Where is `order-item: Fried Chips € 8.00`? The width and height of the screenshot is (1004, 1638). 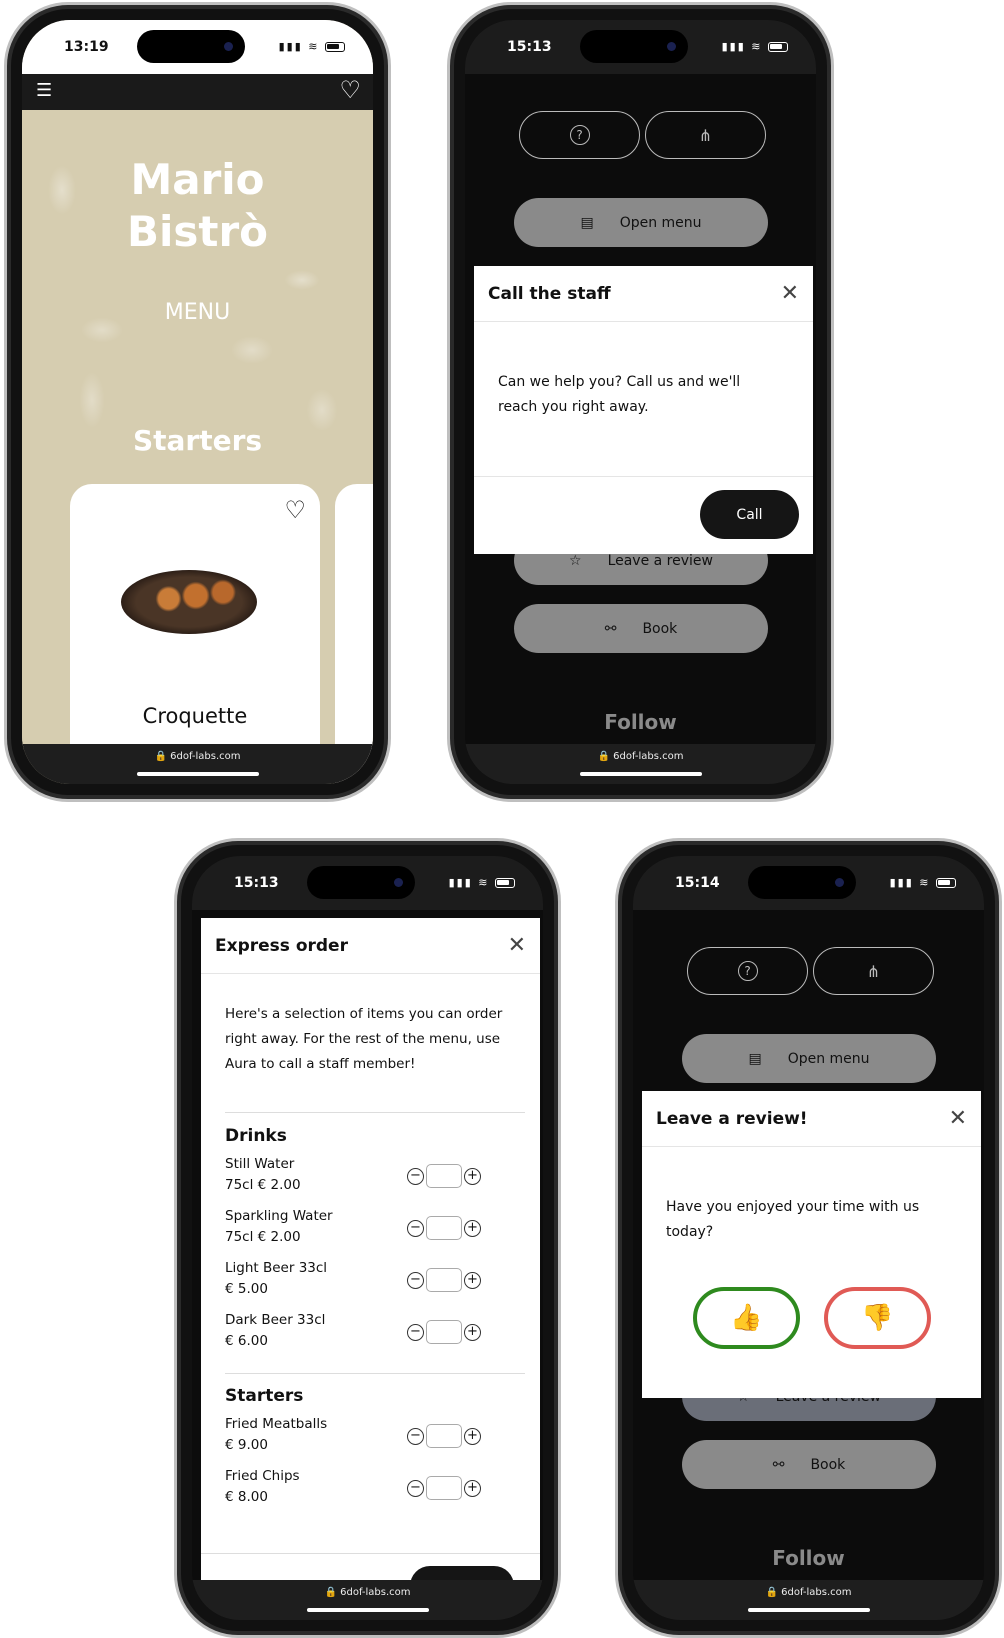 order-item: Fried Chips € 8.00 is located at coordinates (262, 1487).